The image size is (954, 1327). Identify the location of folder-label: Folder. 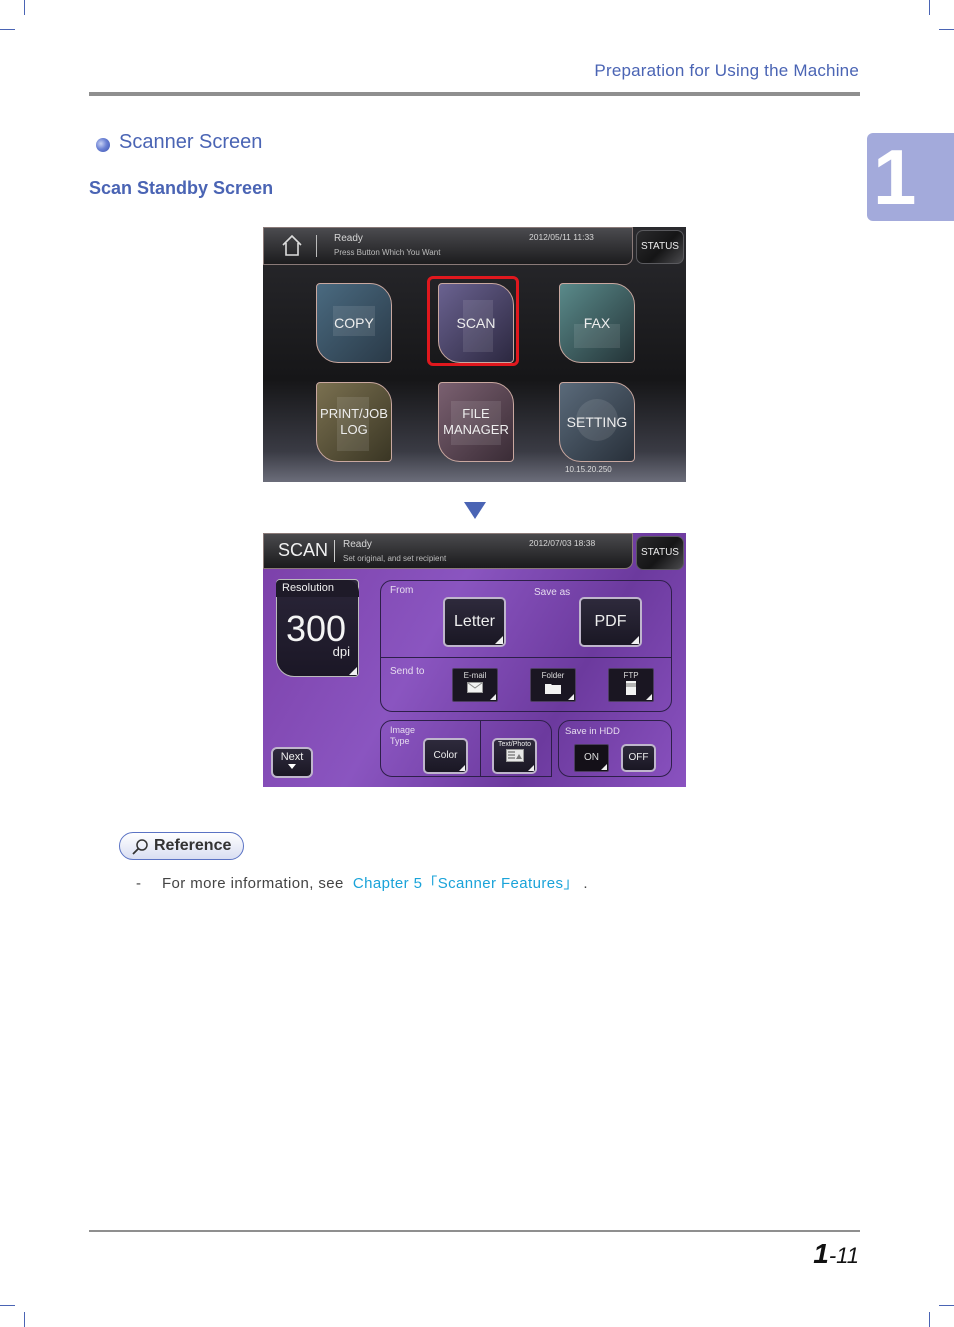
(553, 675).